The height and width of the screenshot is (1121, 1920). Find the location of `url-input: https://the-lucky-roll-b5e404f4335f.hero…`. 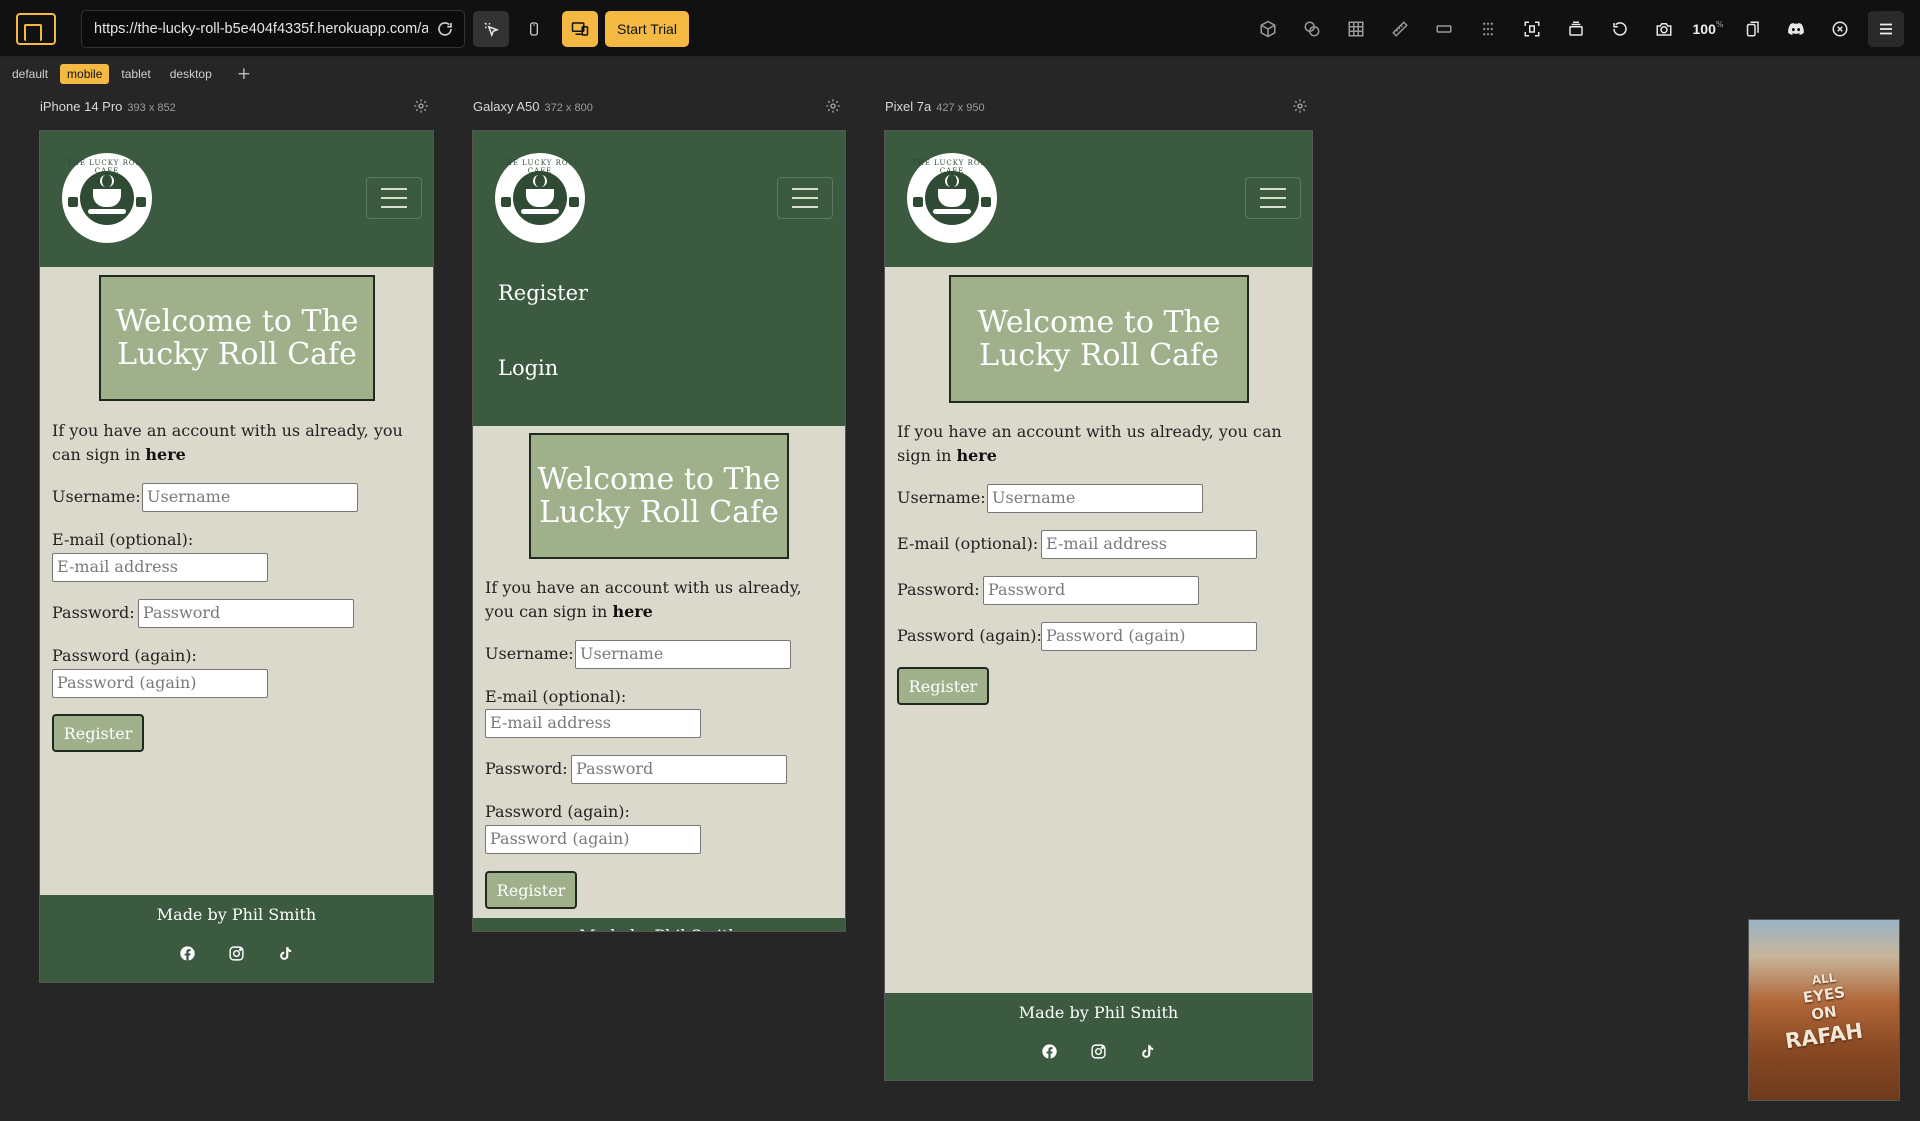

url-input: https://the-lucky-roll-b5e404f4335f.hero… is located at coordinates (261, 29).